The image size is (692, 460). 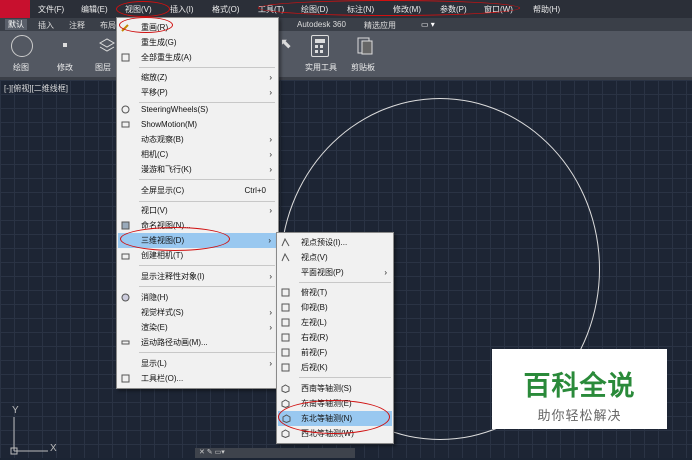 What do you see at coordinates (314, 292) in the screenshot?
I see `menu-item-label: 俯视(T)` at bounding box center [314, 292].